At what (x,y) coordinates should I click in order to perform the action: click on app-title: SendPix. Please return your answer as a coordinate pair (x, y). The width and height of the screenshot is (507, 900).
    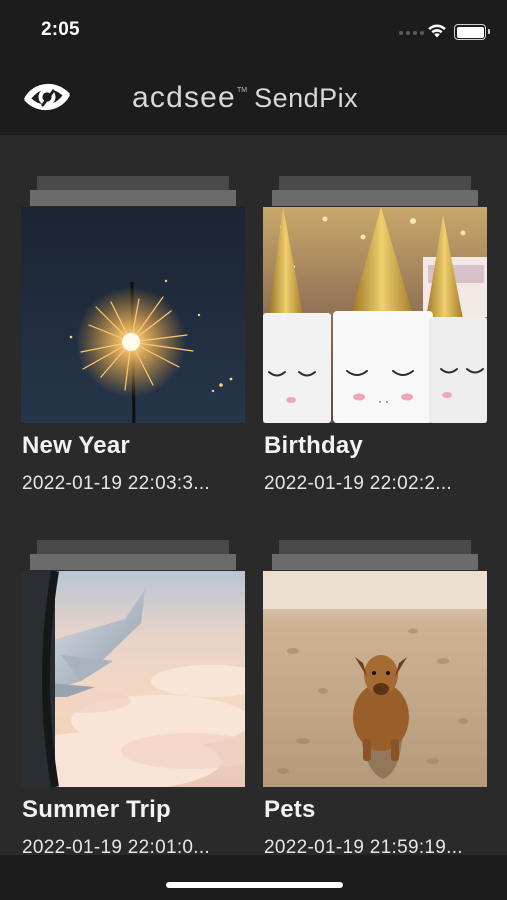
    Looking at the image, I should click on (306, 98).